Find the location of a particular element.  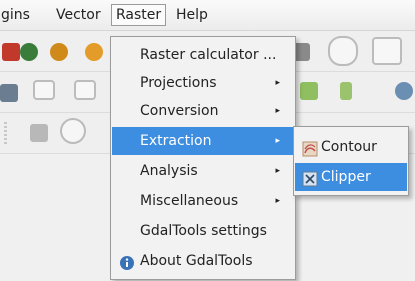

menu-item-label: Miscellaneous is located at coordinates (189, 201).